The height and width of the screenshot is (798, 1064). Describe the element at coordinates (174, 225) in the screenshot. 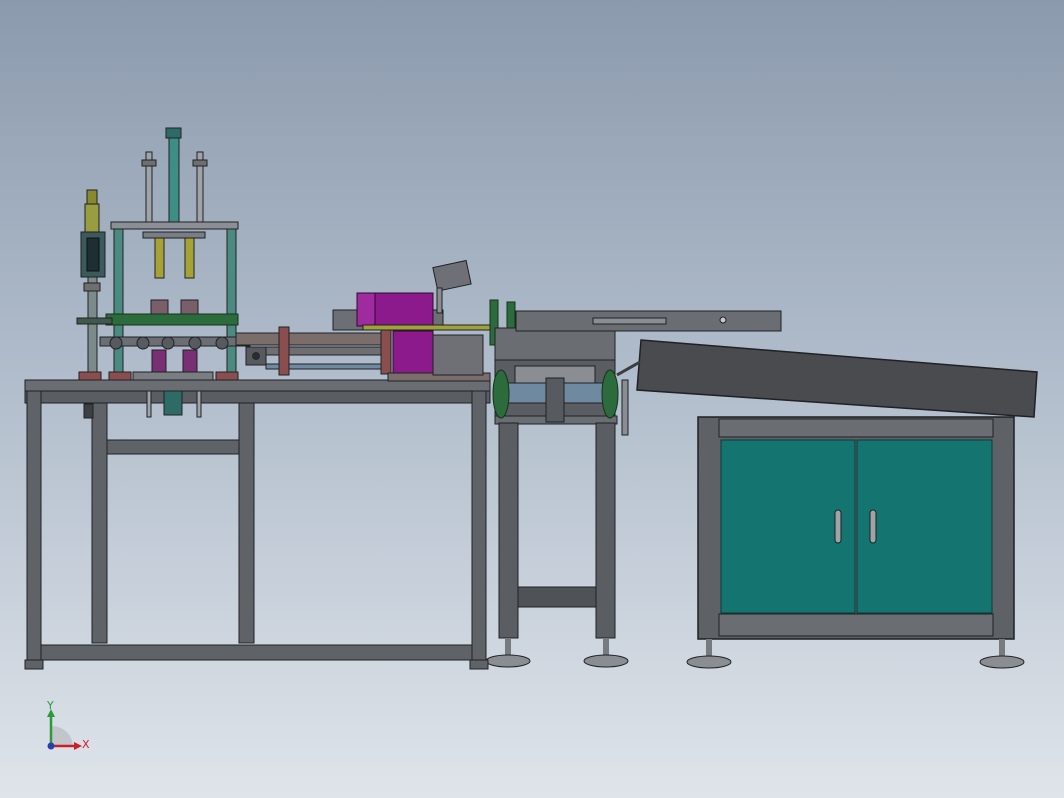

I see `press-top-plate` at that location.